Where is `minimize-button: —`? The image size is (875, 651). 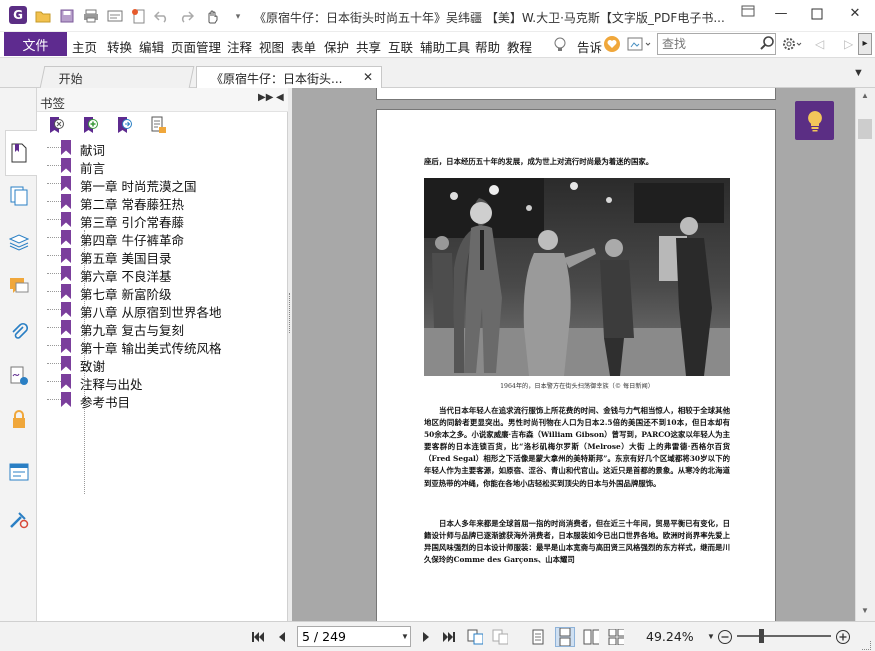
minimize-button: — is located at coordinates (781, 14).